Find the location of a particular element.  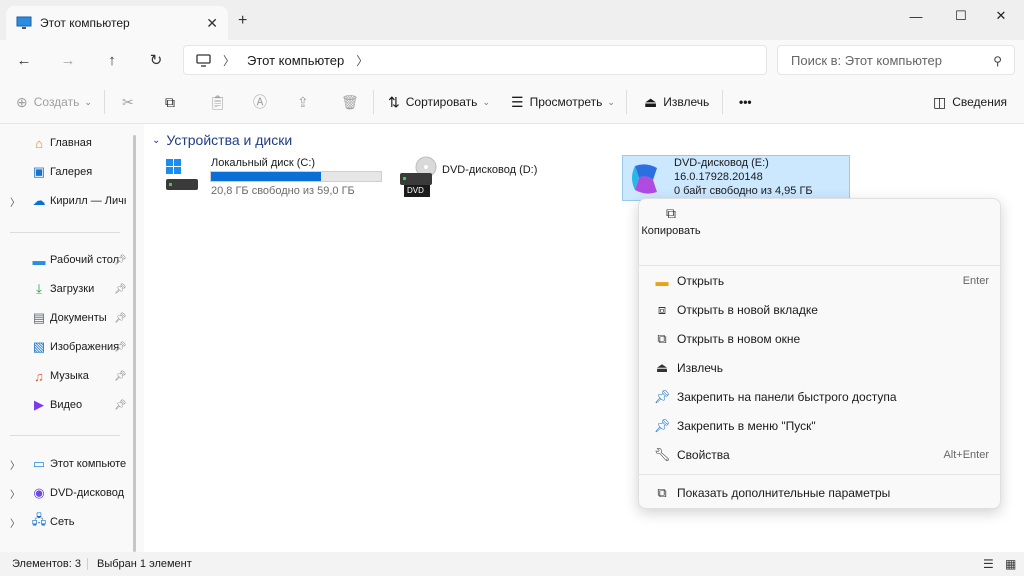

create-button: ⊕ Создать ⌄ is located at coordinates (54, 102).